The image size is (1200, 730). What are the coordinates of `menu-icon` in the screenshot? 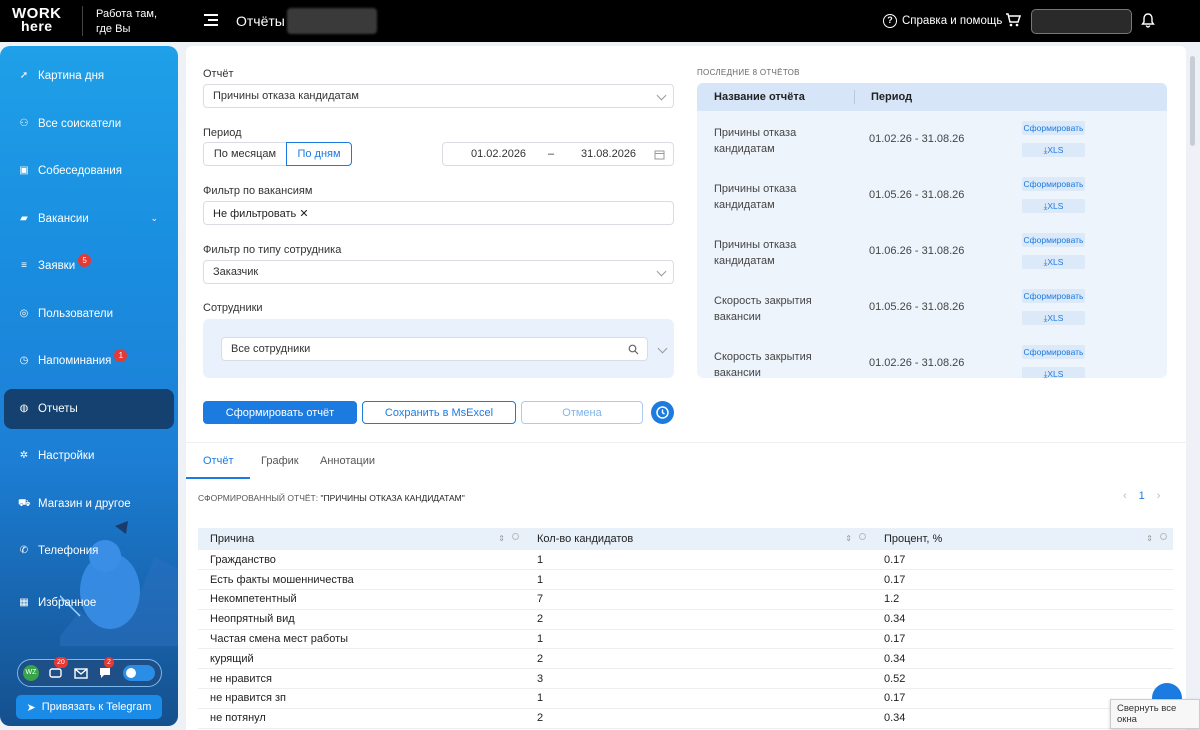 It's located at (211, 20).